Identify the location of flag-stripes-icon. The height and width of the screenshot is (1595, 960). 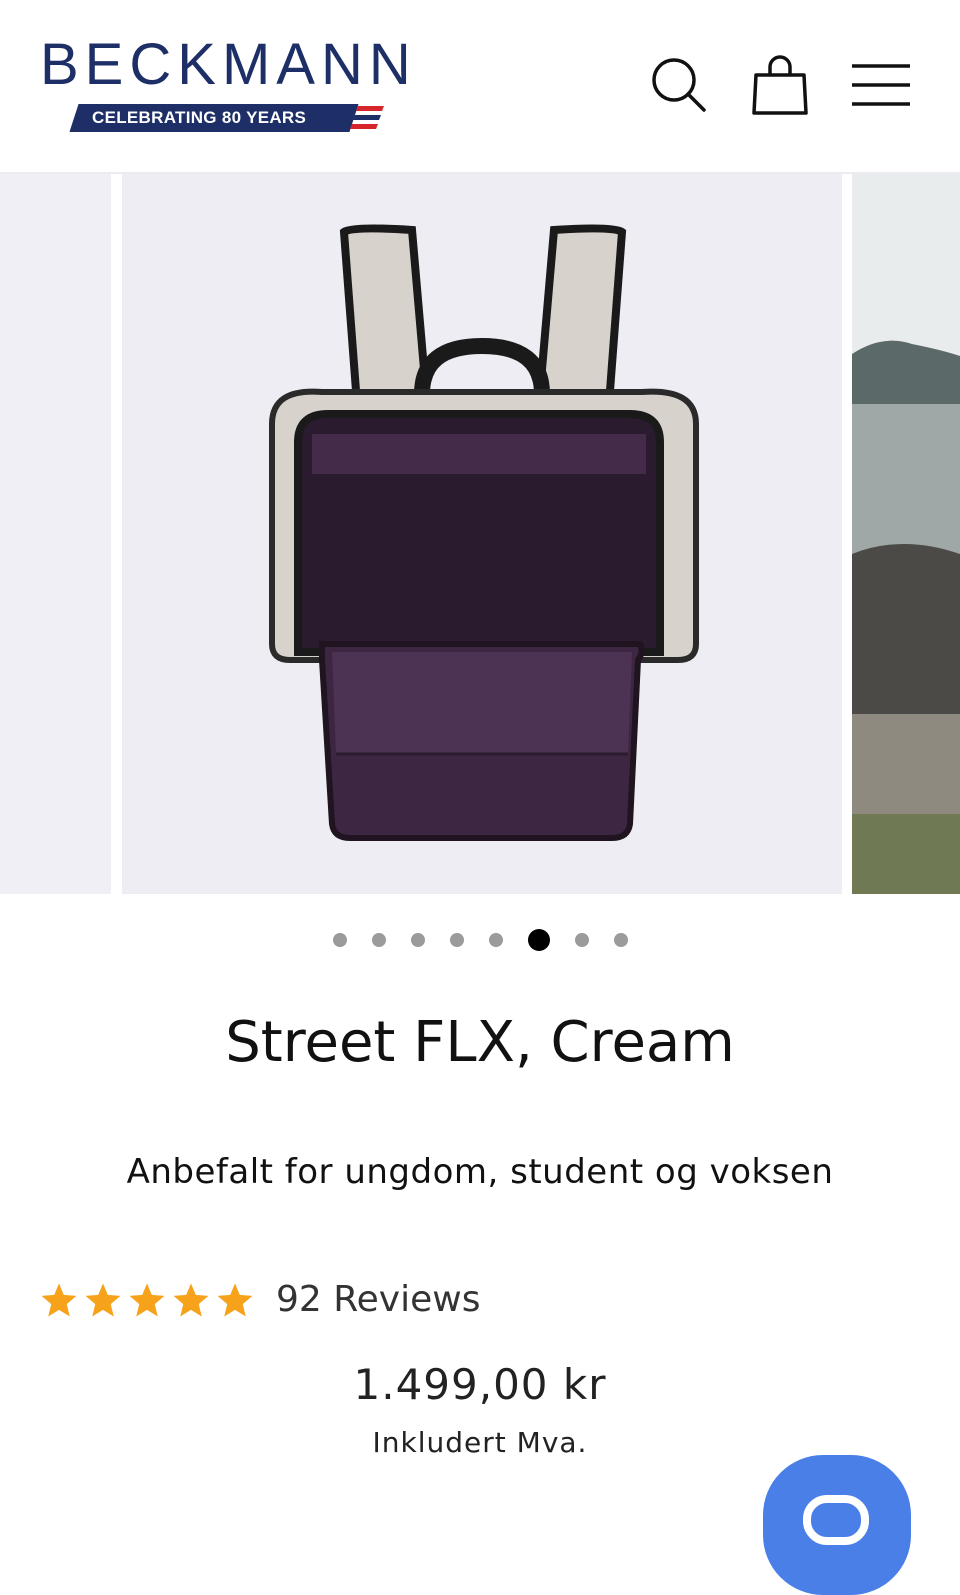
(367, 117).